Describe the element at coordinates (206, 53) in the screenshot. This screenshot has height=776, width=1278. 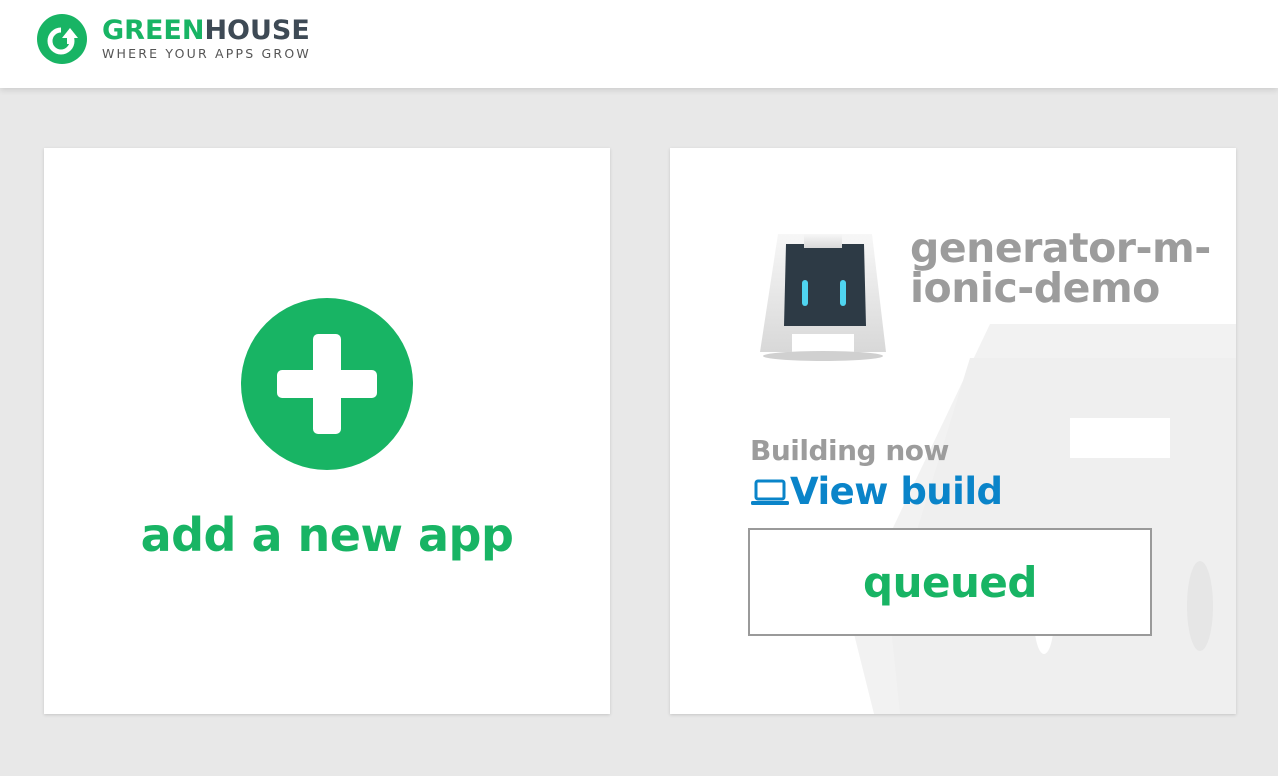
I see `brand-tagline: WHERE YOUR APPS GROW` at that location.